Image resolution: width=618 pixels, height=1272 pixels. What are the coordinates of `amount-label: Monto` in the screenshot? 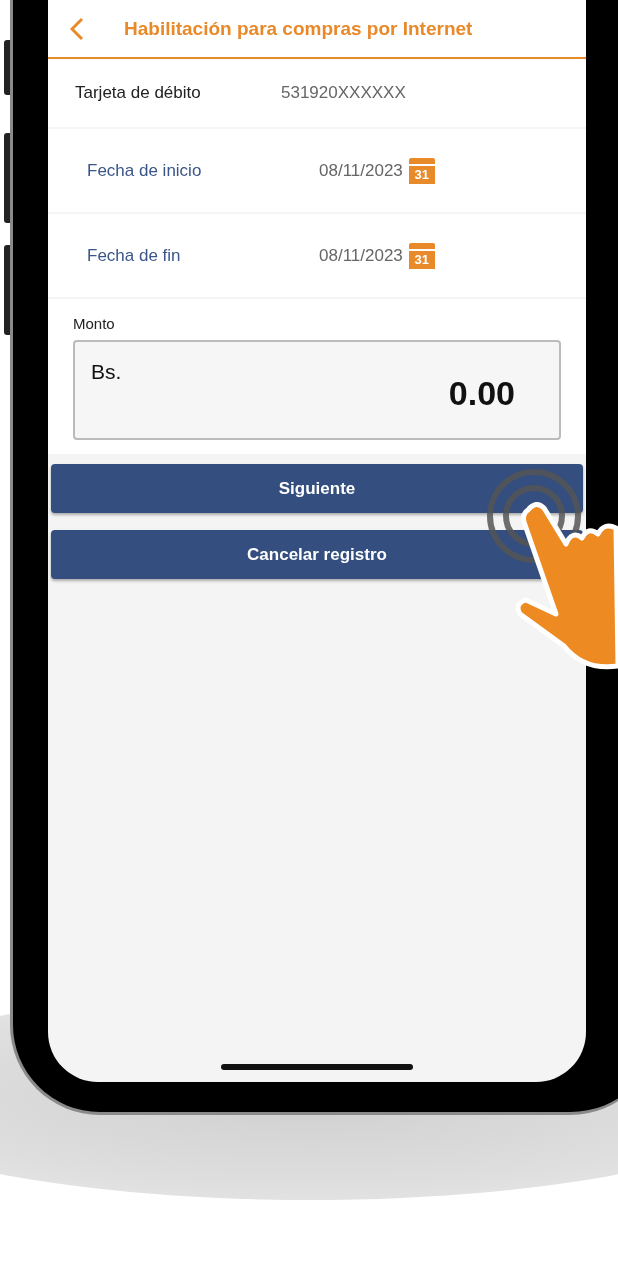 It's located at (94, 323).